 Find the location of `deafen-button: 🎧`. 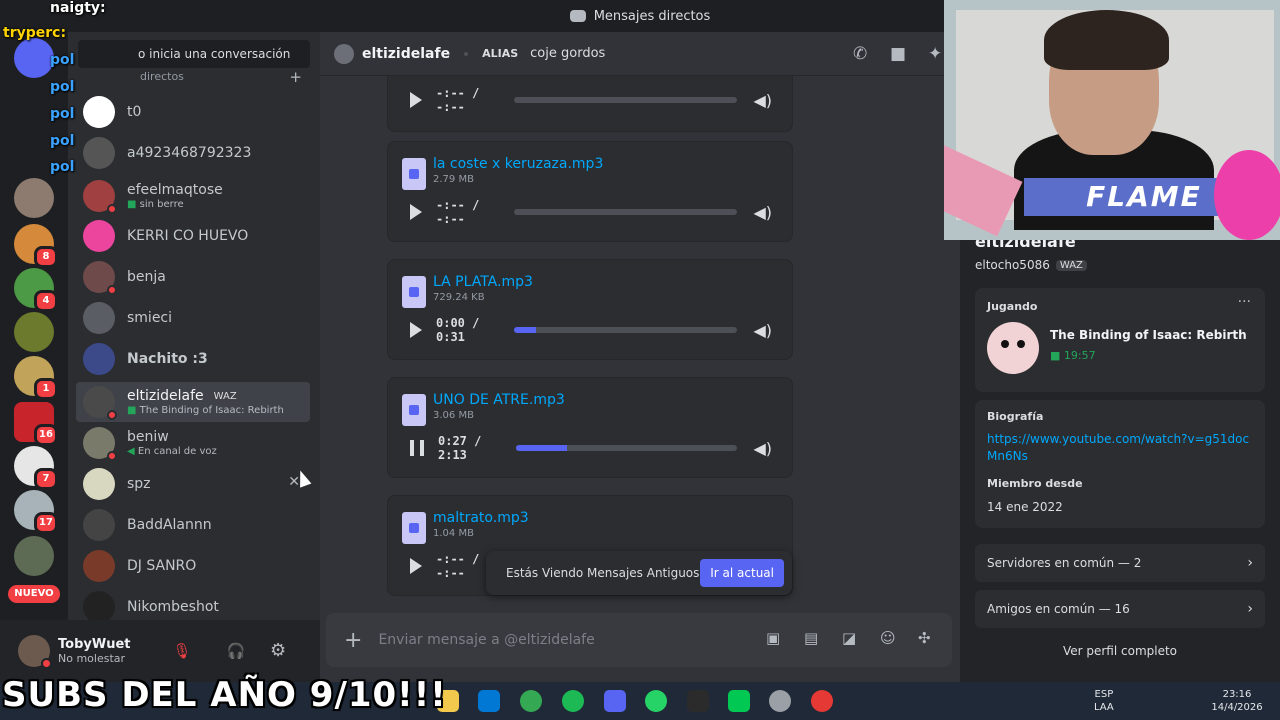

deafen-button: 🎧 is located at coordinates (236, 651).